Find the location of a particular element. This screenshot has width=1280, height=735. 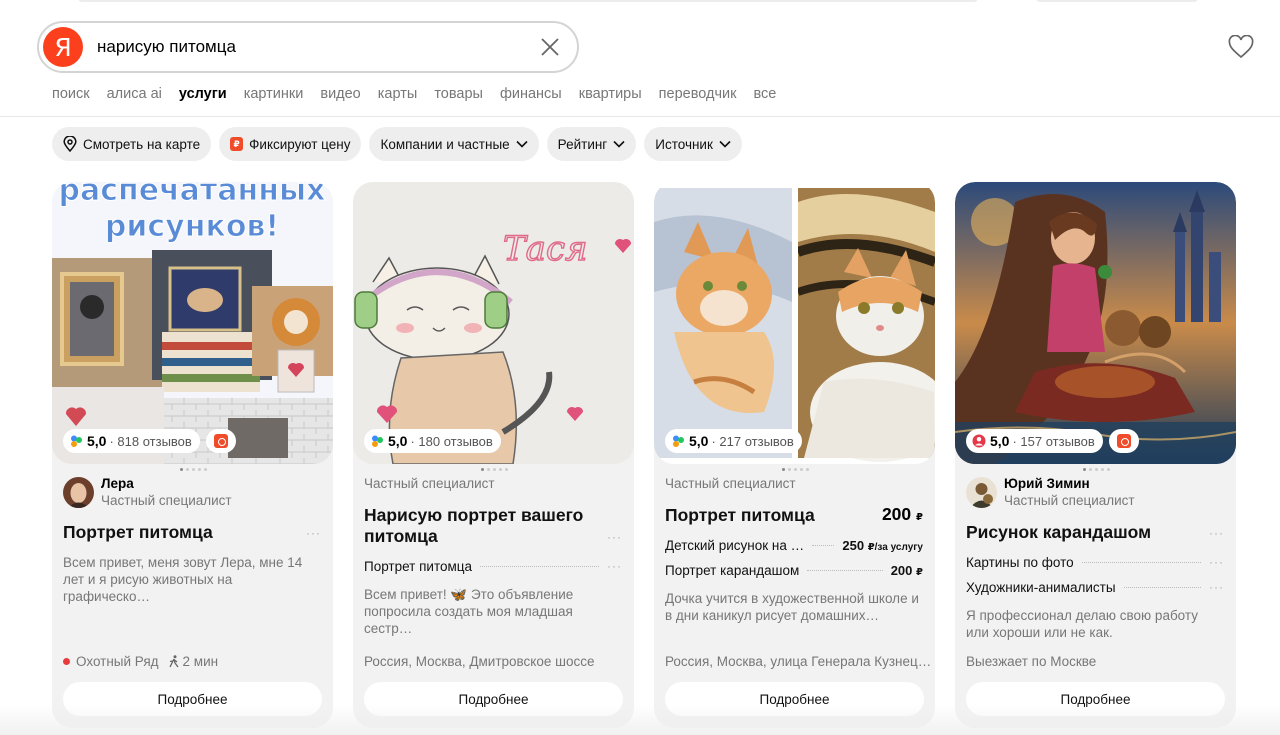

filter-source-label: Источник is located at coordinates (684, 144).